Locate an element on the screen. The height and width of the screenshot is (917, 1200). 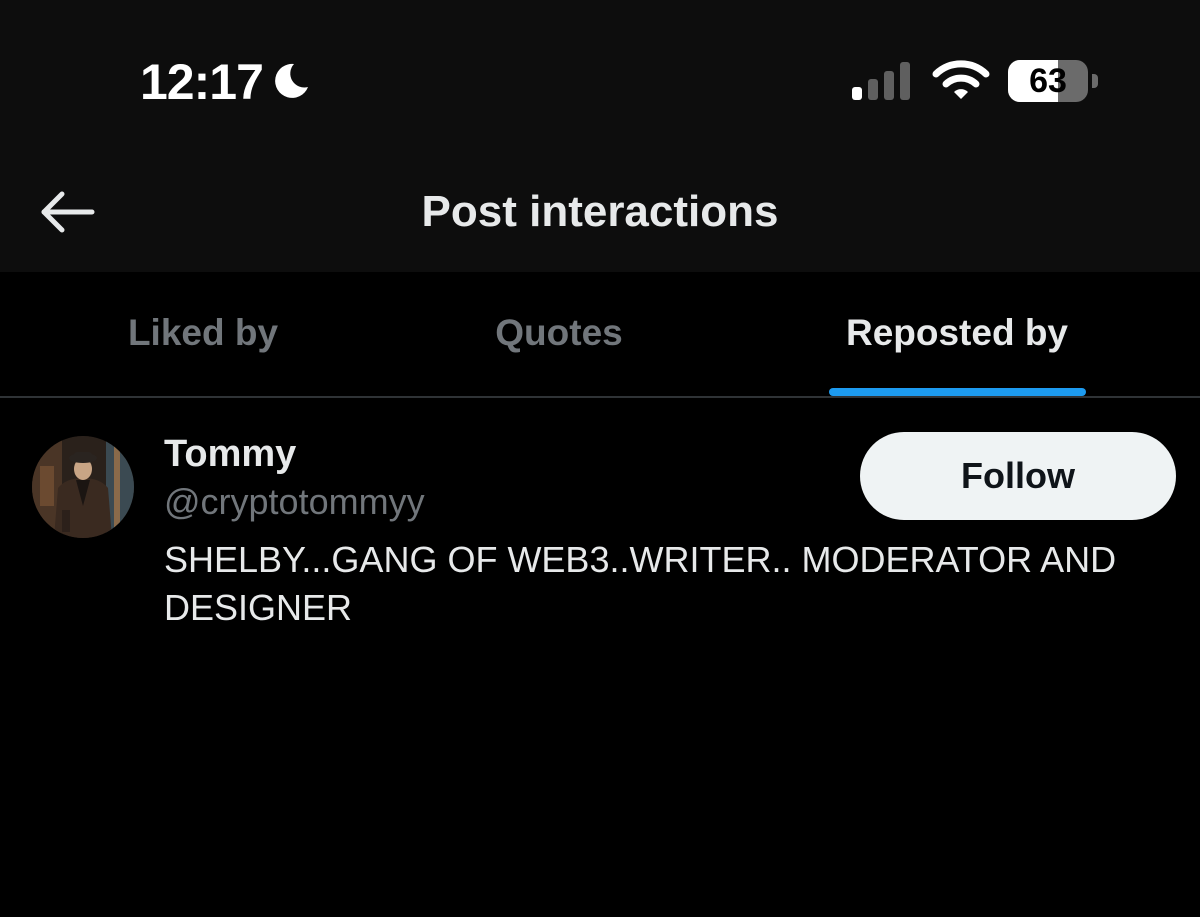
avatar is located at coordinates (83, 487).